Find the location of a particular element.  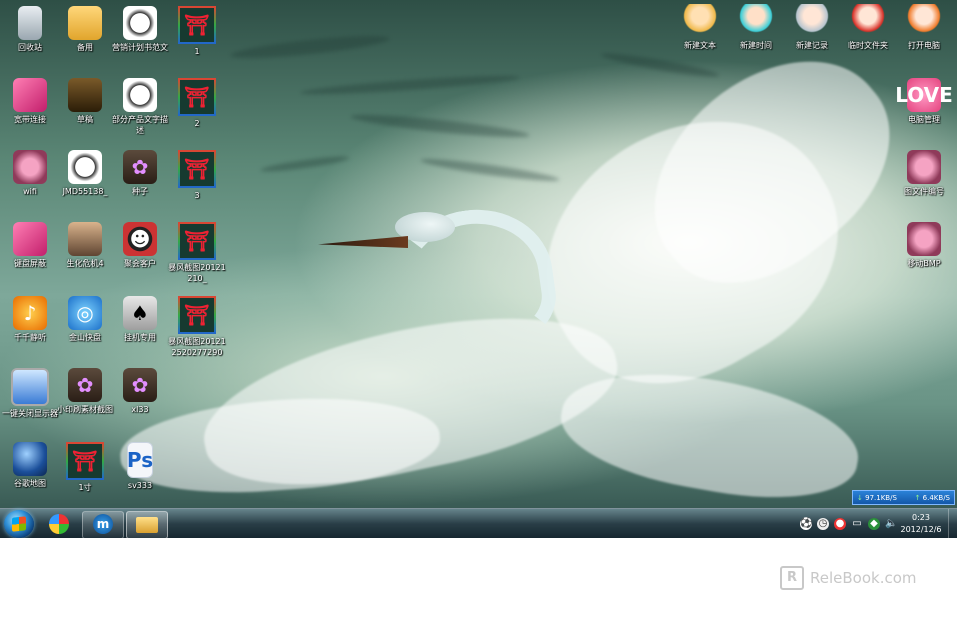

desktop-icon-ttplayer: ♪ 千千静听 is located at coordinates (30, 319).